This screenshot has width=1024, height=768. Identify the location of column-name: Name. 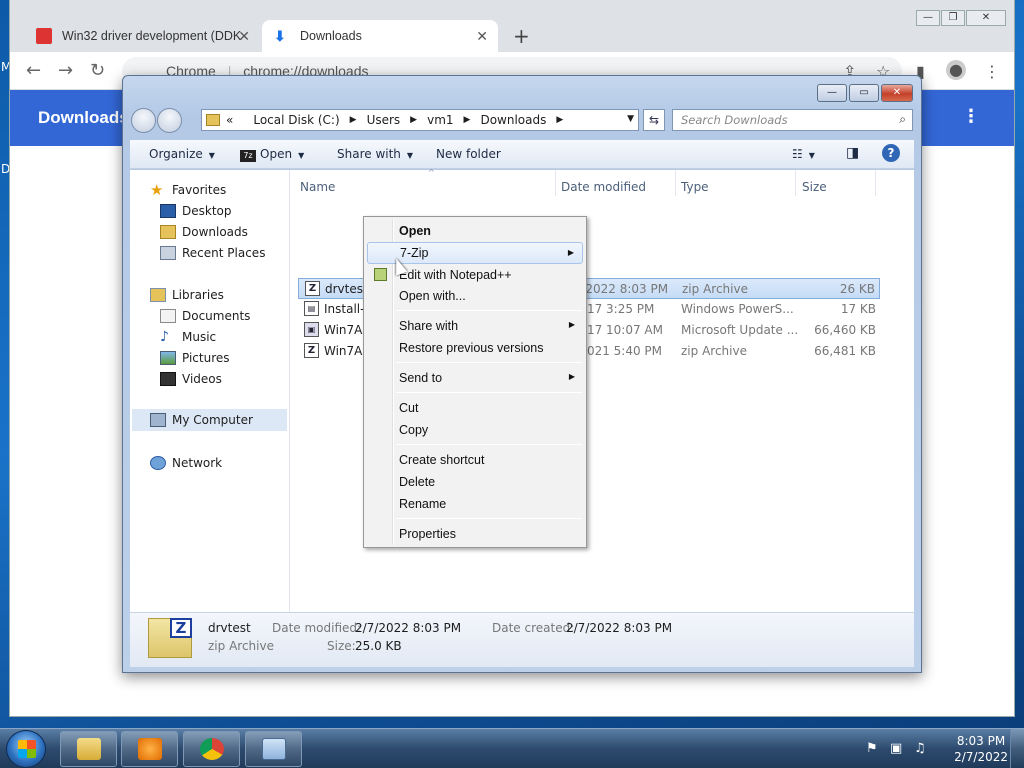
(317, 187).